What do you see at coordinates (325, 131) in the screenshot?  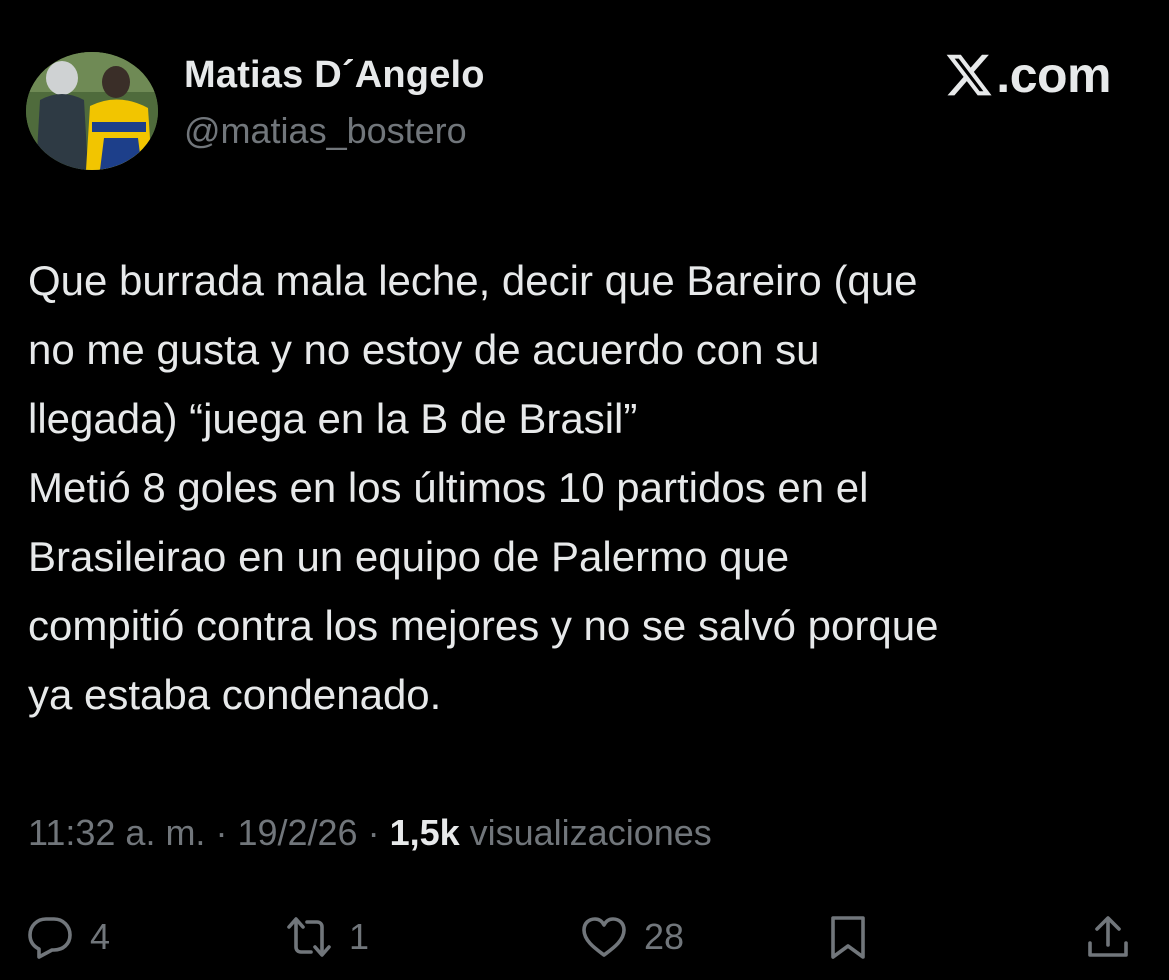 I see `author-handle: @matias_bostero` at bounding box center [325, 131].